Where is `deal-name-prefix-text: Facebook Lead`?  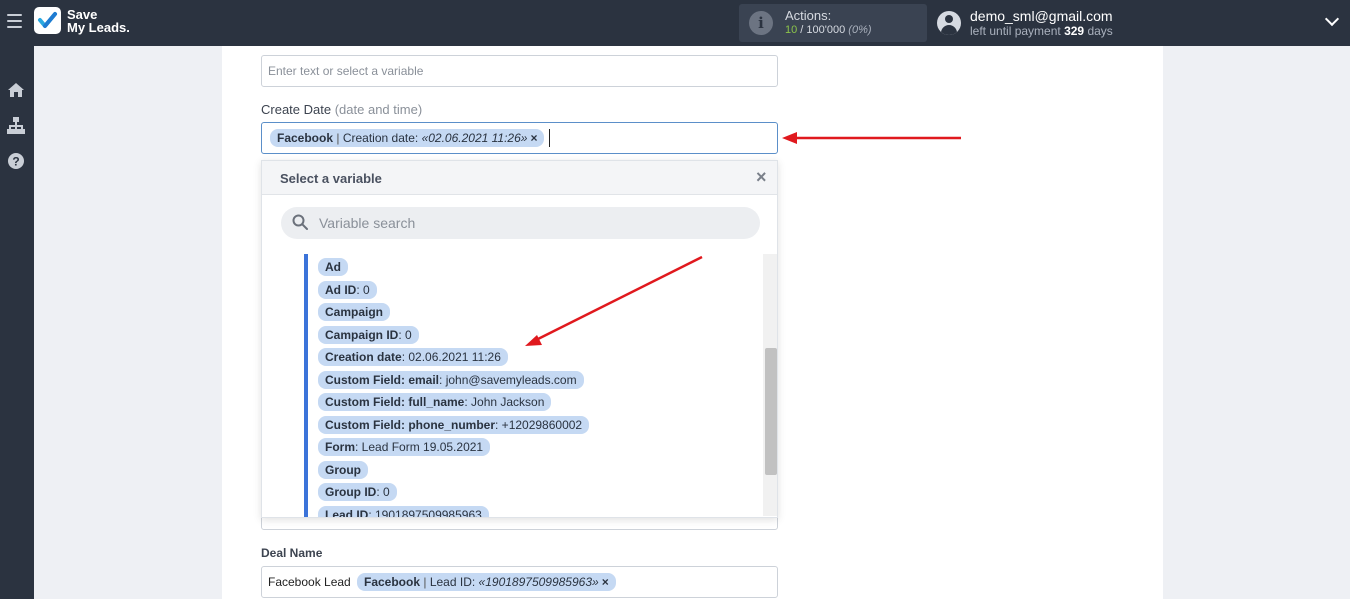
deal-name-prefix-text: Facebook Lead is located at coordinates (309, 582).